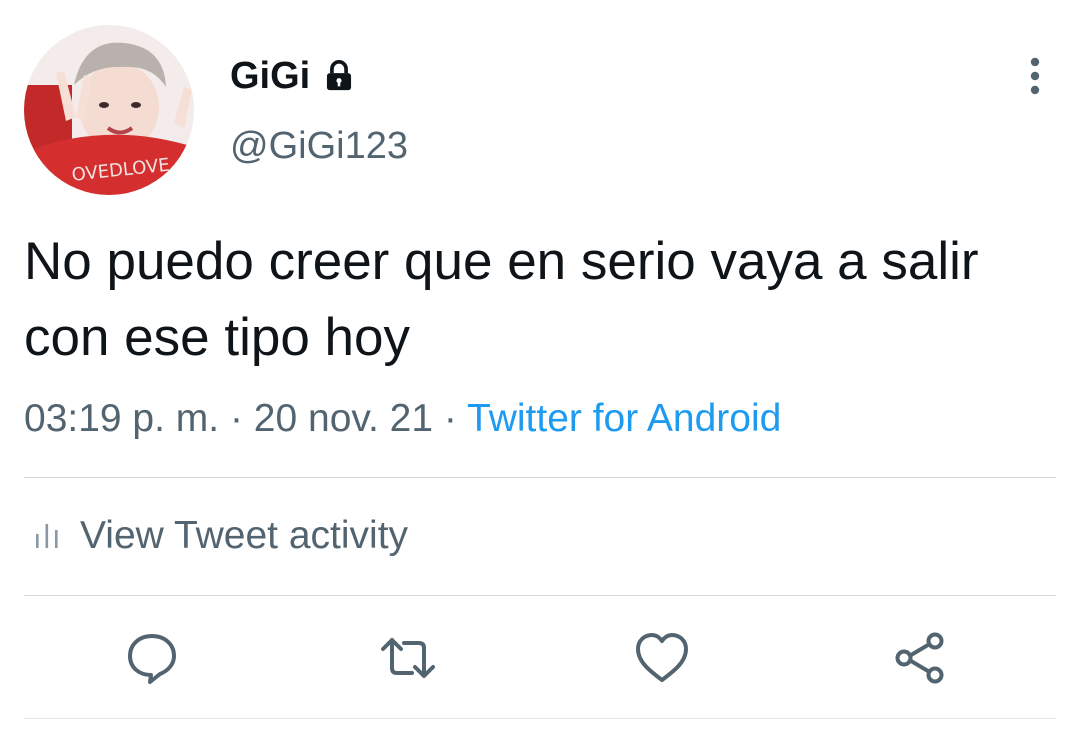  I want to click on tweet-time: 03:19 p. m., so click(121, 418).